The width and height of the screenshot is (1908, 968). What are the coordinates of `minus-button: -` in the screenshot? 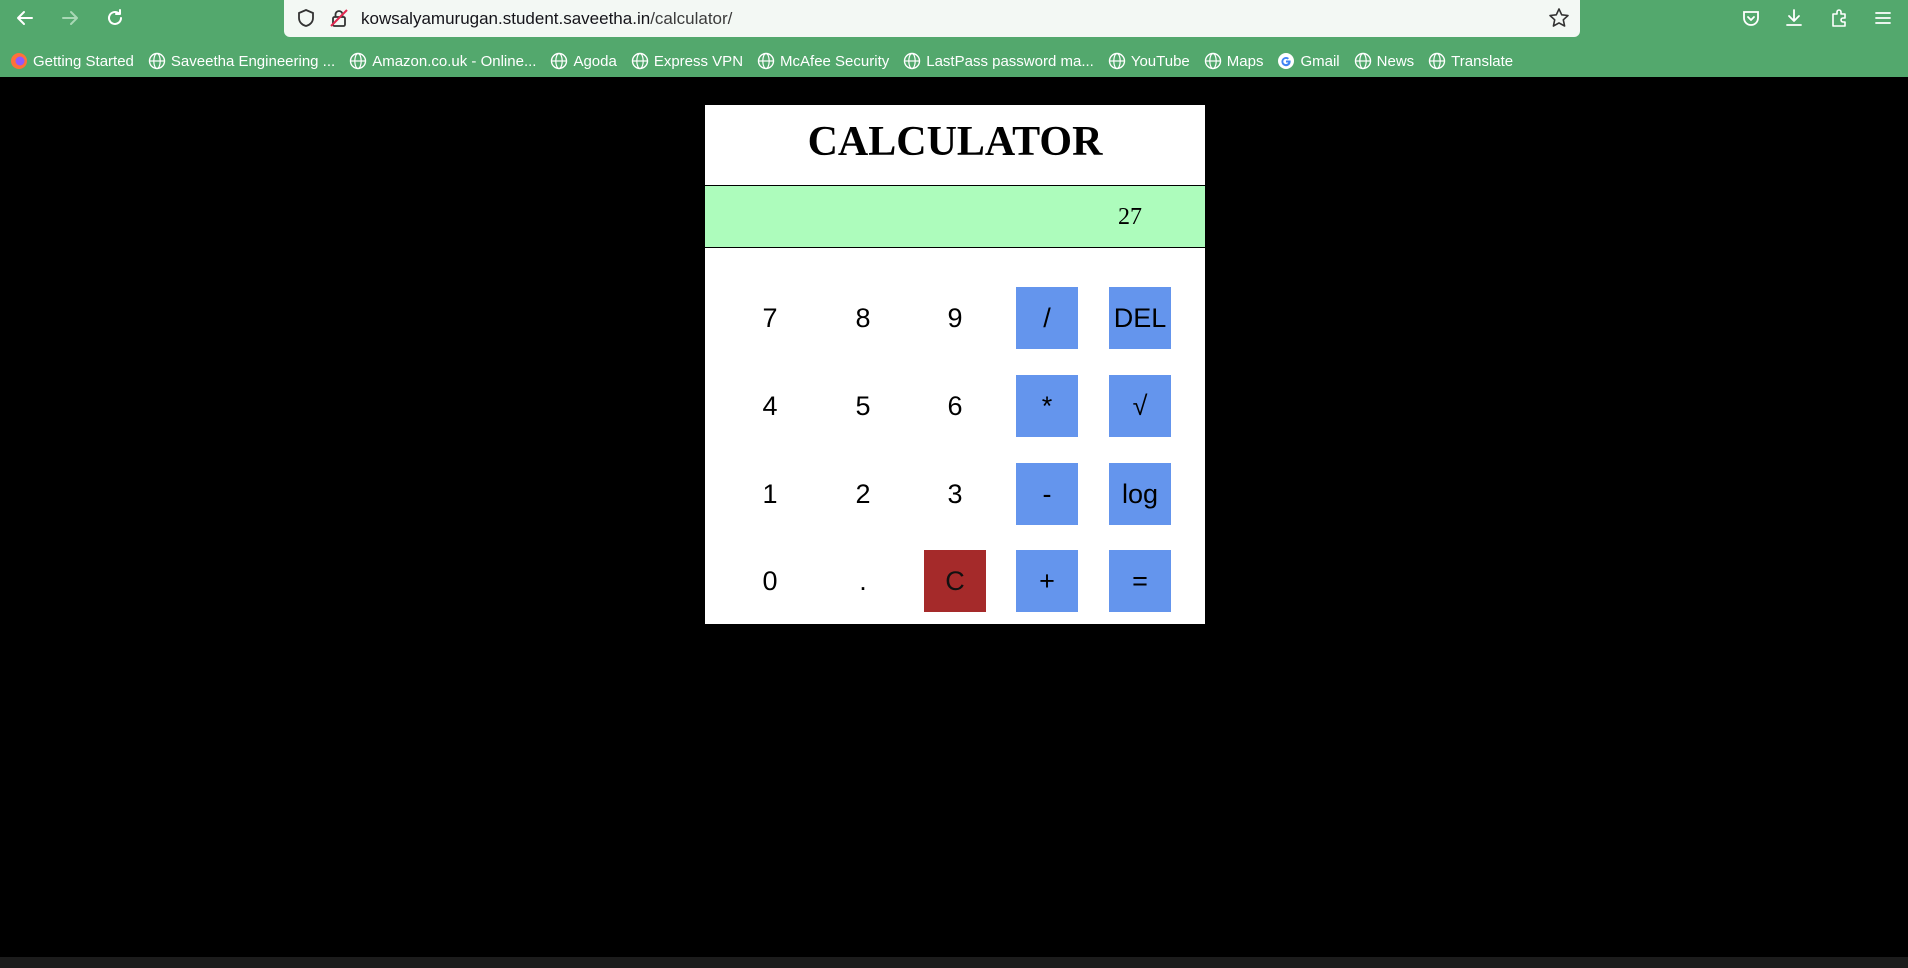 It's located at (1047, 494).